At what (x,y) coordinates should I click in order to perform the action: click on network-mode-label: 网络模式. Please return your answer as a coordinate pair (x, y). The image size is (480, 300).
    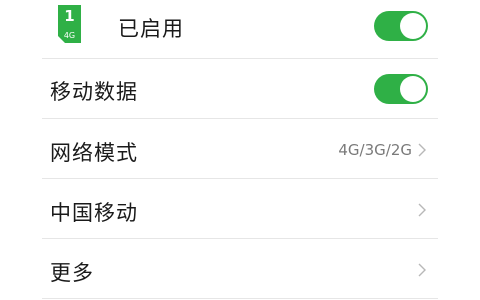
    Looking at the image, I should click on (94, 153).